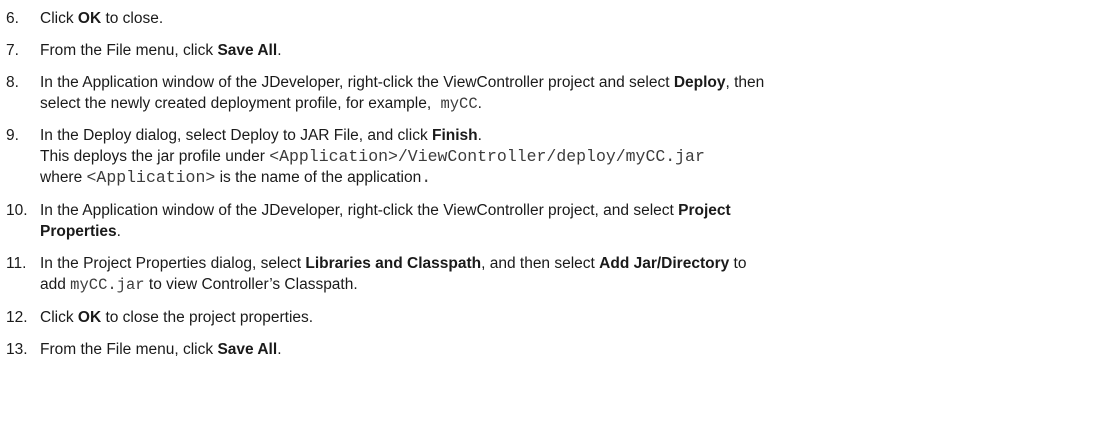  Describe the element at coordinates (207, 317) in the screenshot. I see `text-run: to close the project properties.` at that location.